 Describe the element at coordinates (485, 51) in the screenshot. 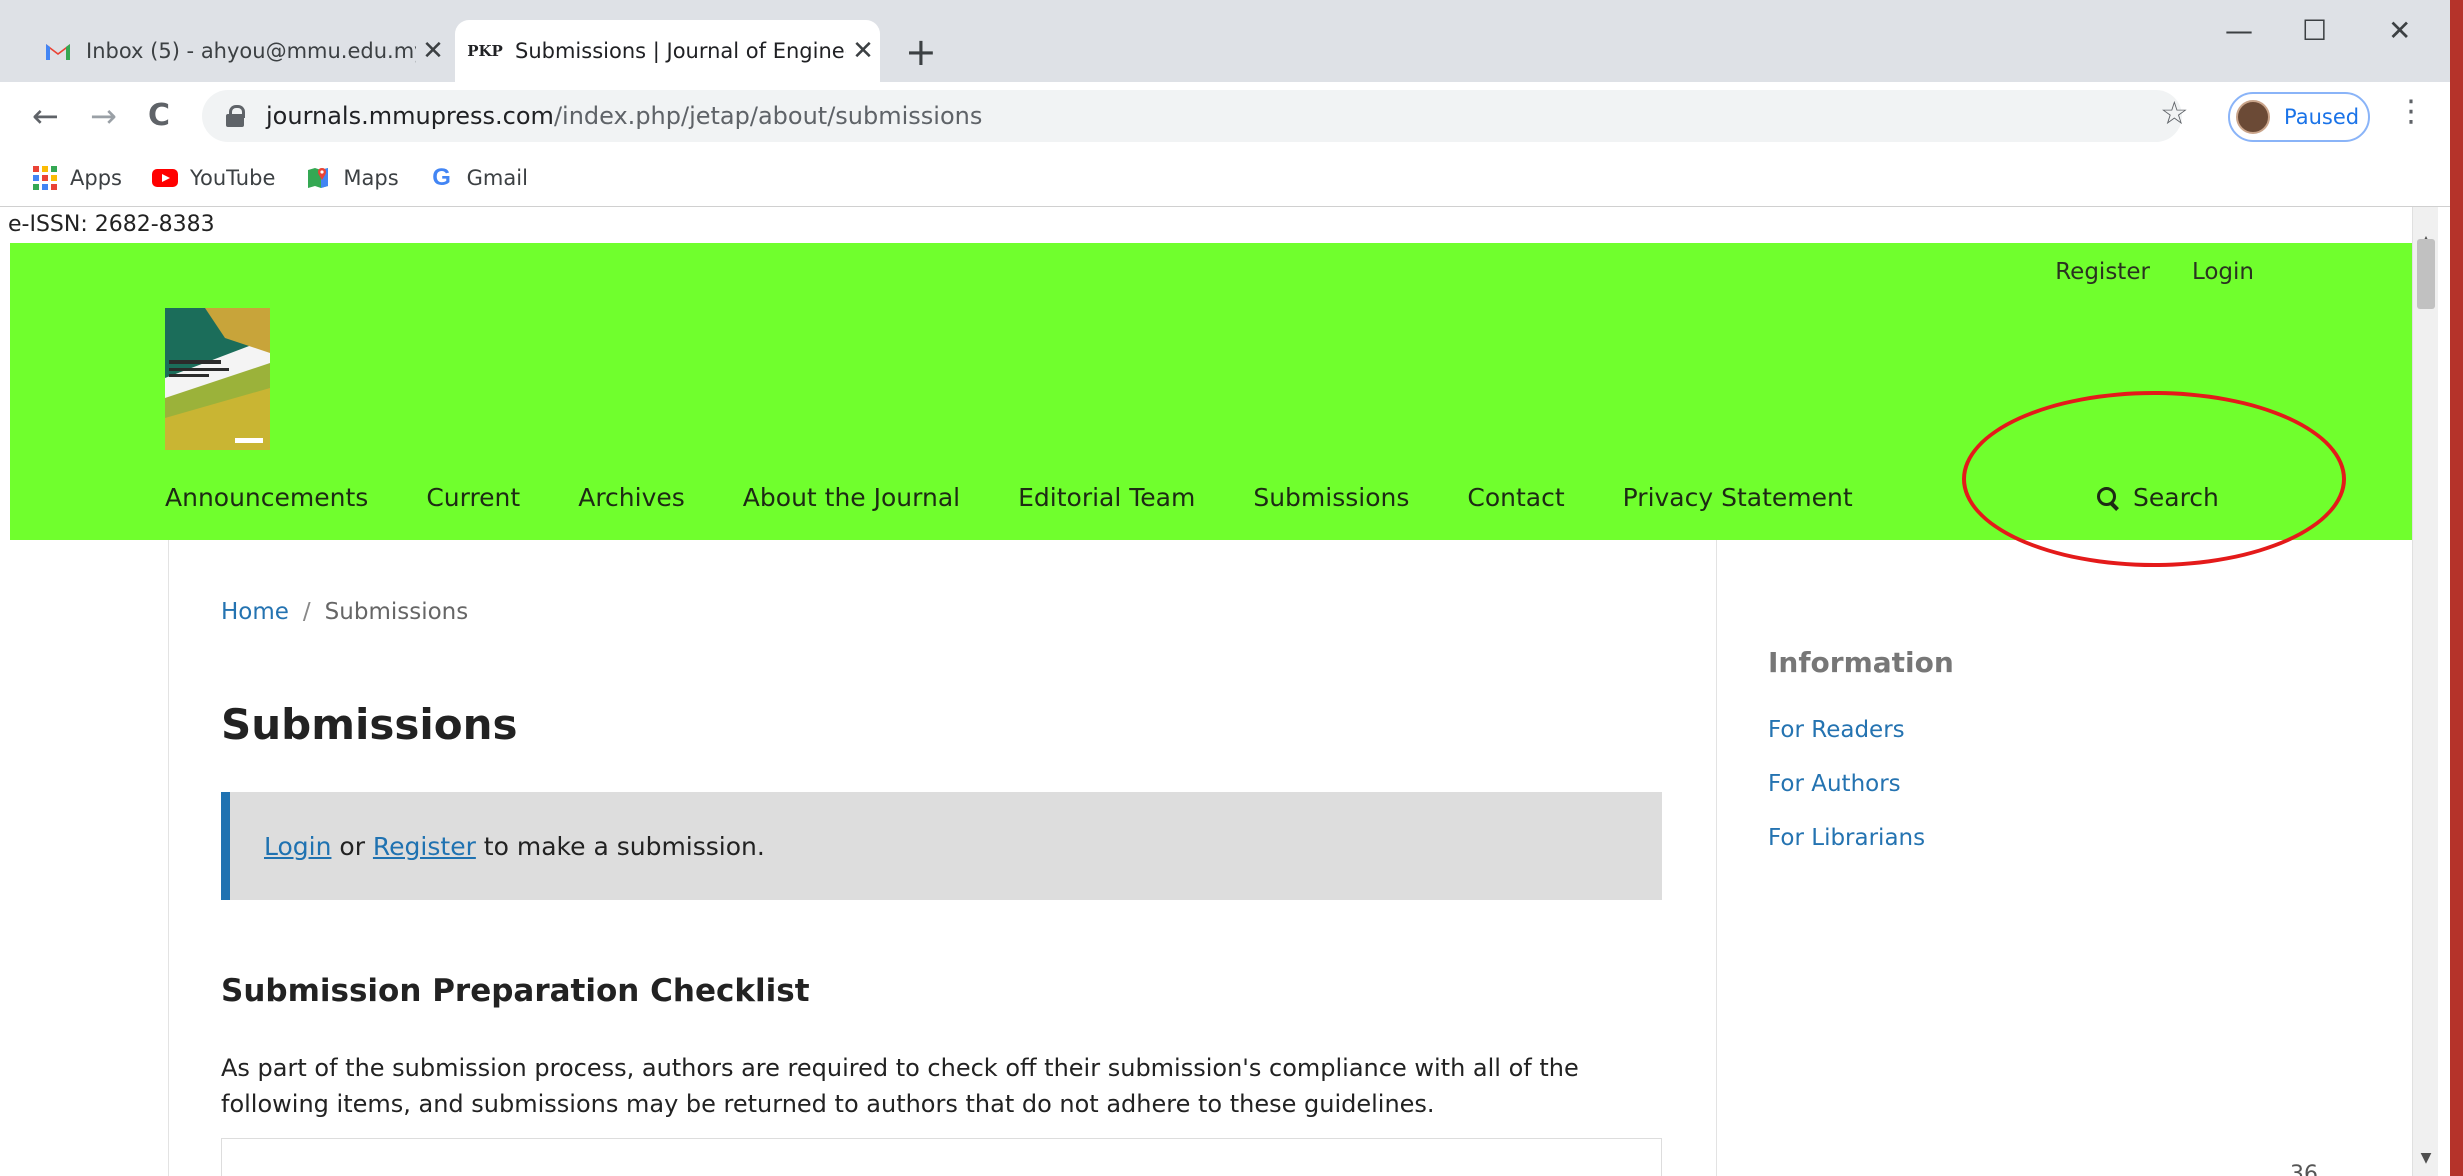

I see `pkp-icon: PKP` at that location.